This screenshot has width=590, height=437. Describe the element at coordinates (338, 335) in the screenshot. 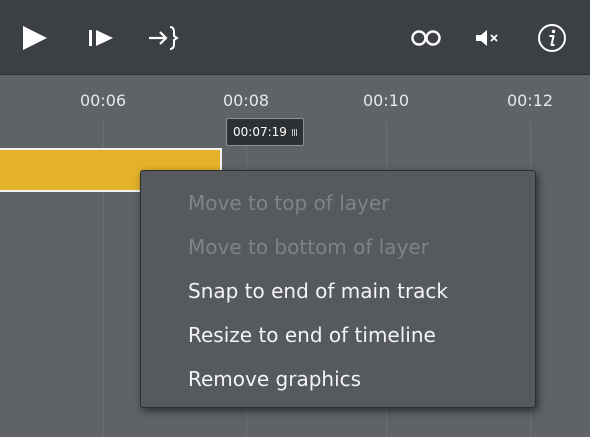

I see `menu-item-resize-to-end: Resize to end of timeline` at that location.